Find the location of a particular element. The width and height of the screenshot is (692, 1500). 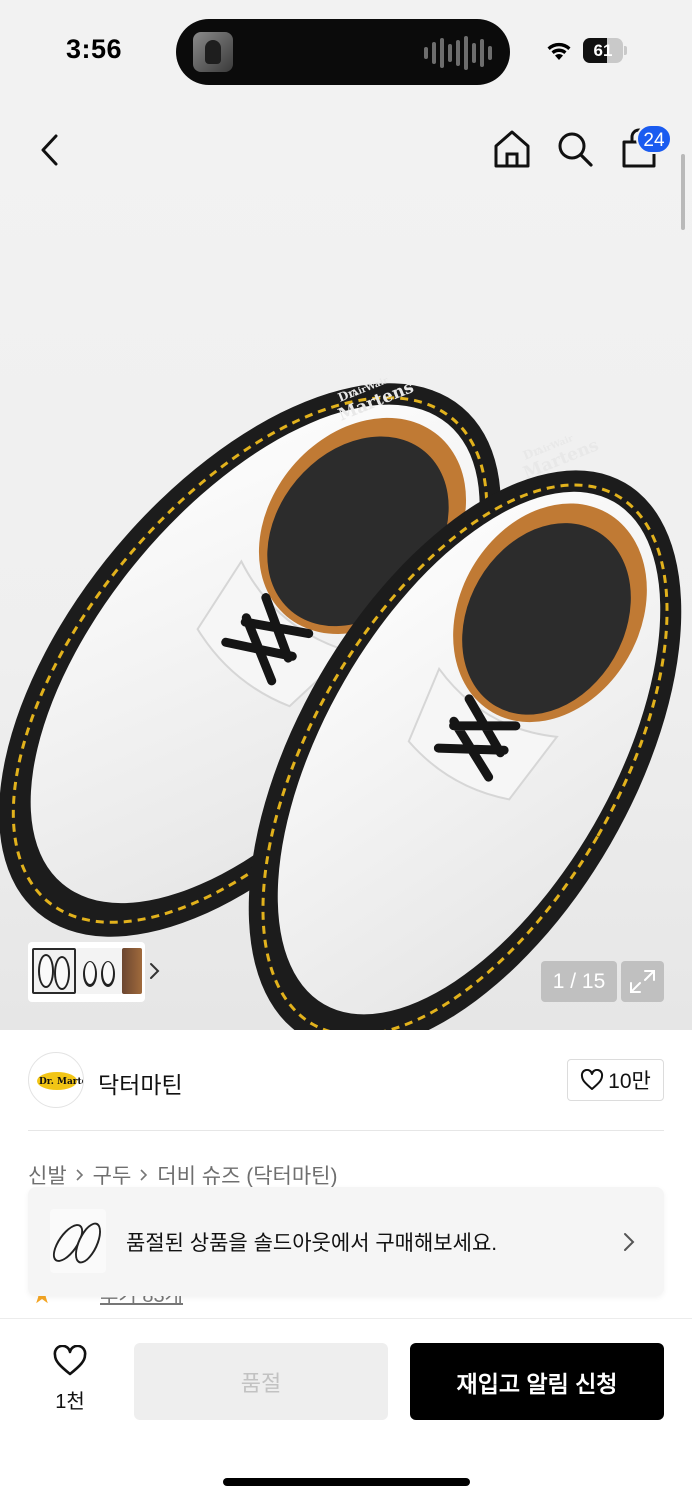

back-icon is located at coordinates (50, 150).